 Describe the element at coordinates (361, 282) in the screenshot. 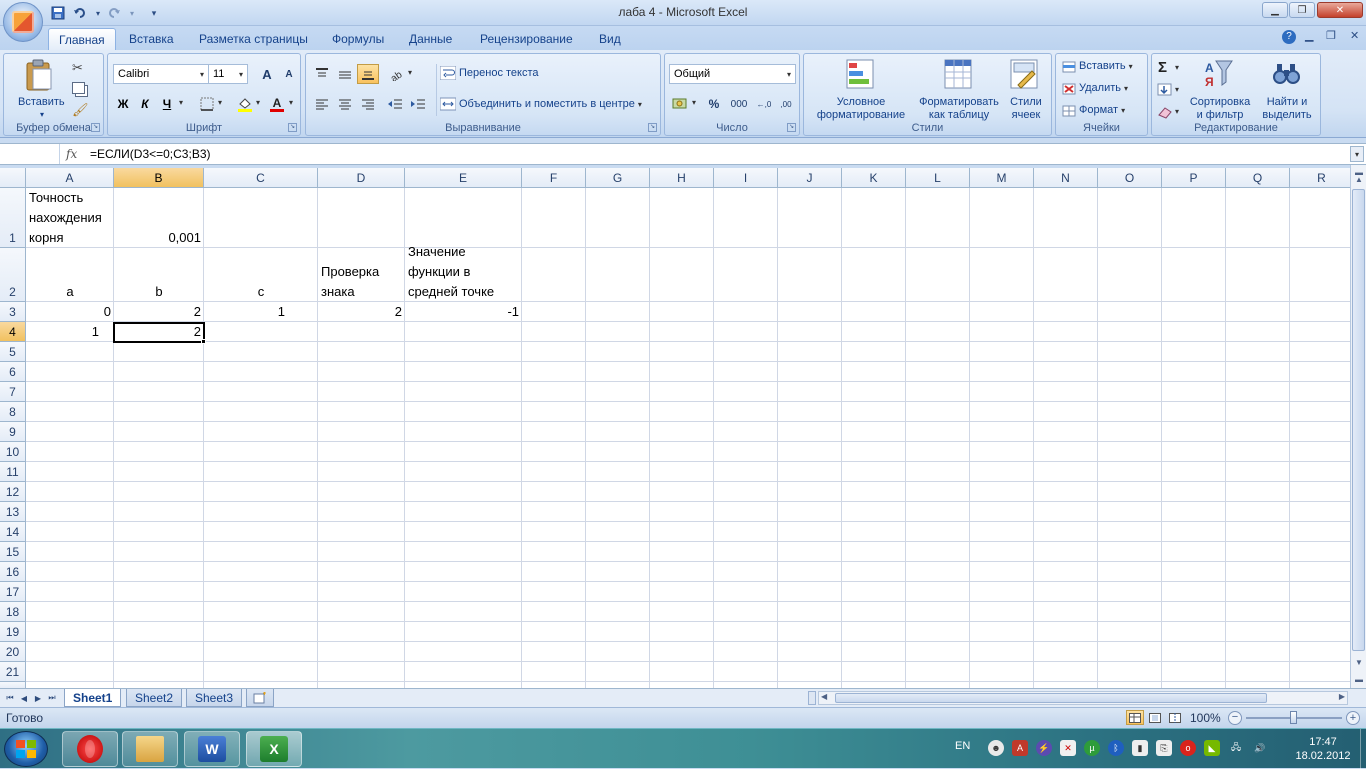

I see `cell-D2: Проверка знака` at that location.